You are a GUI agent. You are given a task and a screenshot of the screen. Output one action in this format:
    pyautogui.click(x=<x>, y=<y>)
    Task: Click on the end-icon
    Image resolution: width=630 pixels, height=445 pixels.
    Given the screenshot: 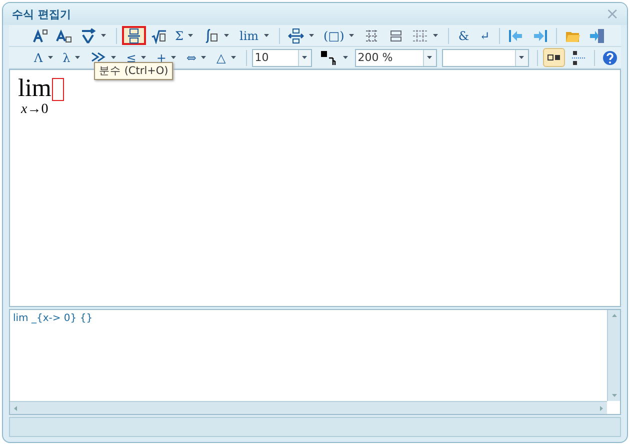 What is the action you would take?
    pyautogui.click(x=540, y=36)
    